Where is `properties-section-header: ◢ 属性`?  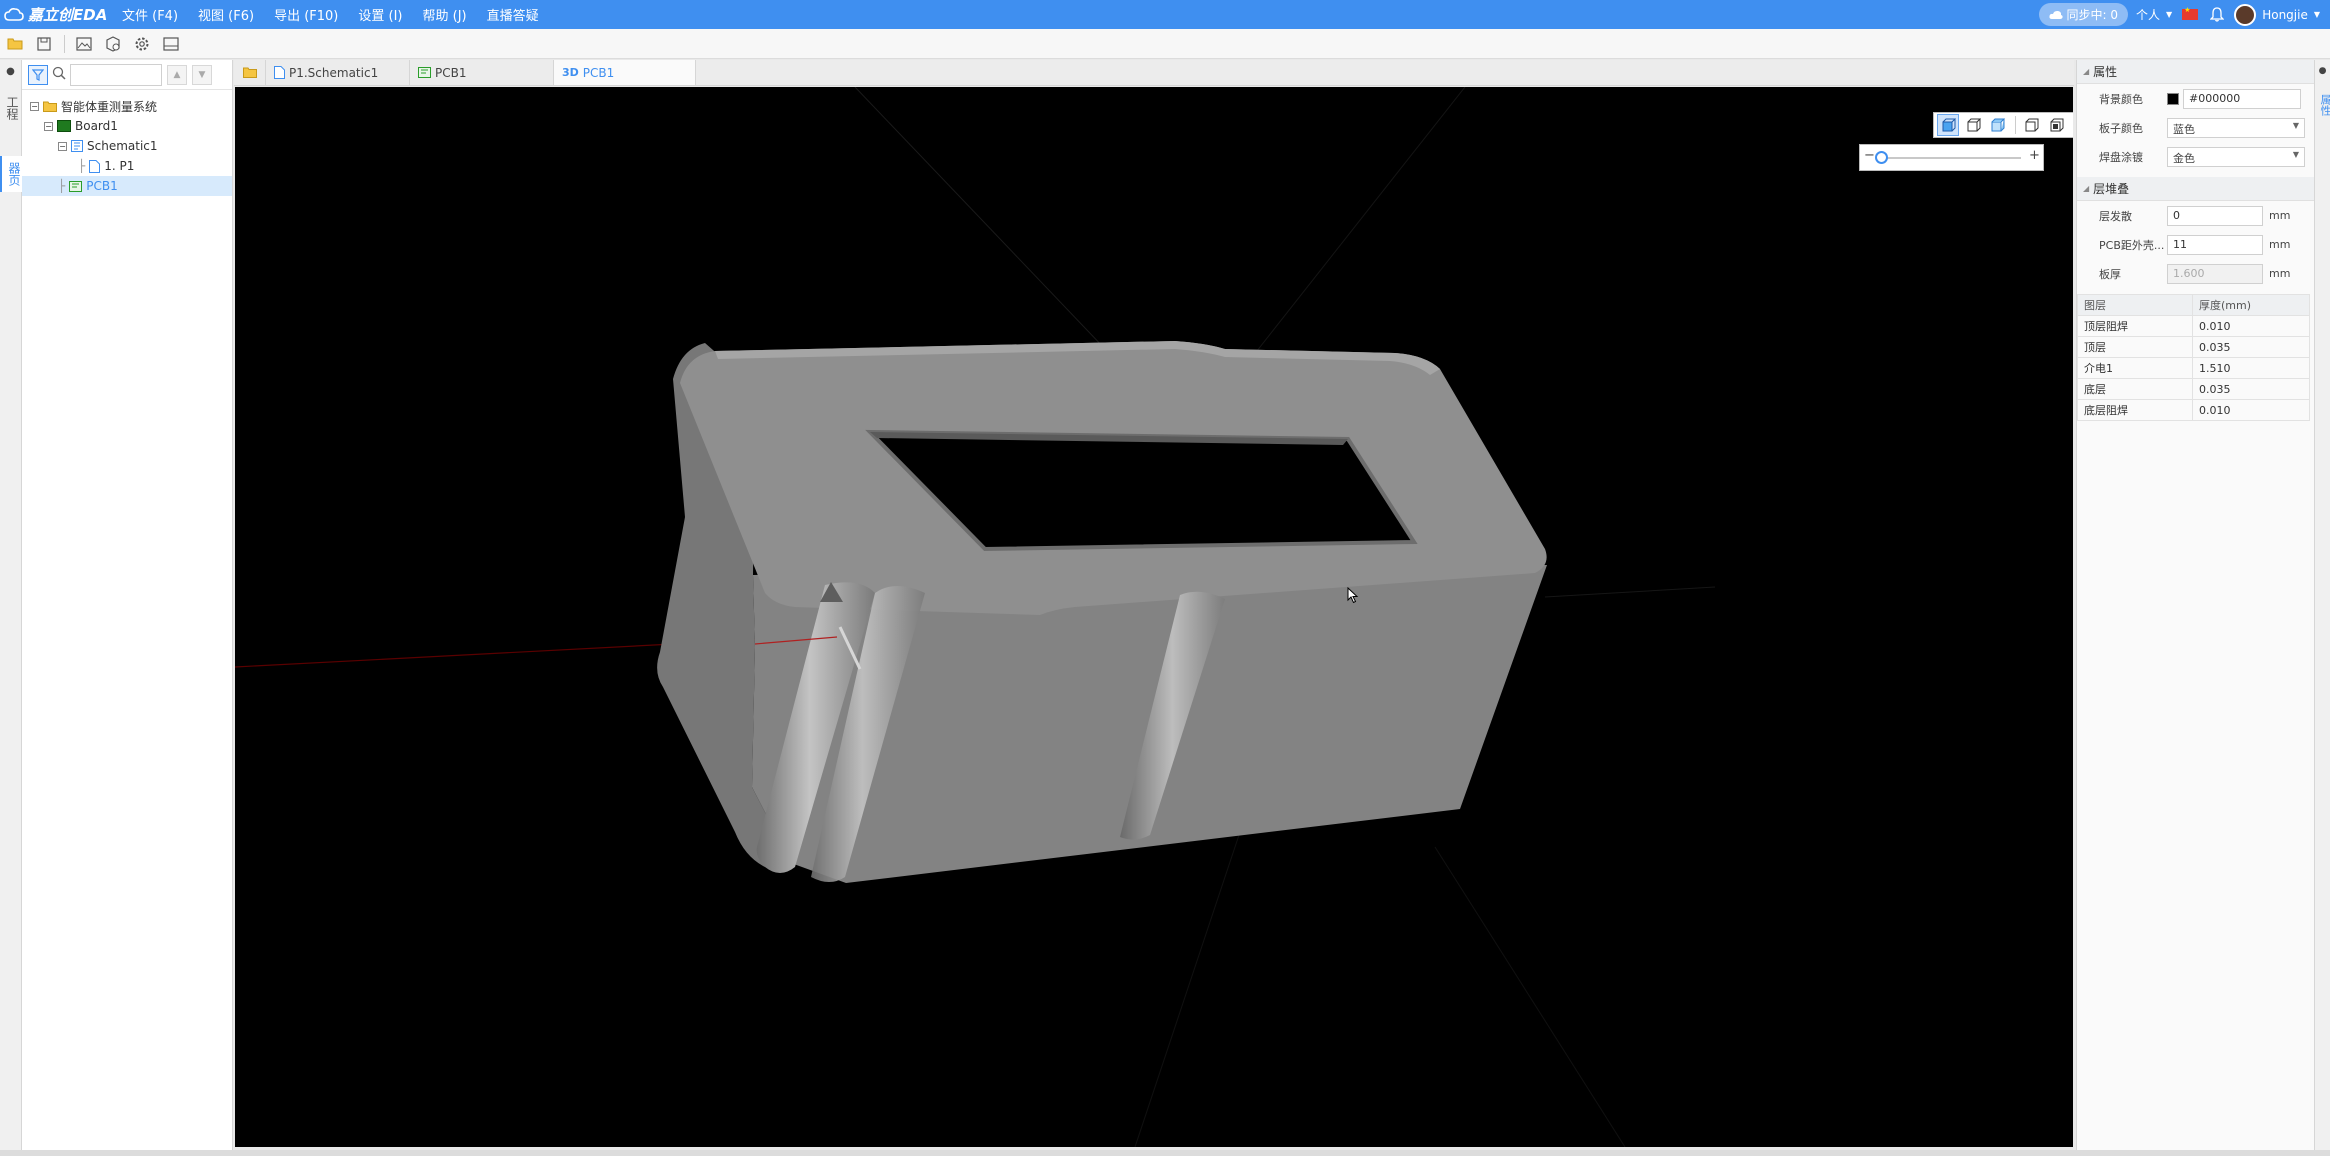
properties-section-header: ◢ 属性 is located at coordinates (2195, 72).